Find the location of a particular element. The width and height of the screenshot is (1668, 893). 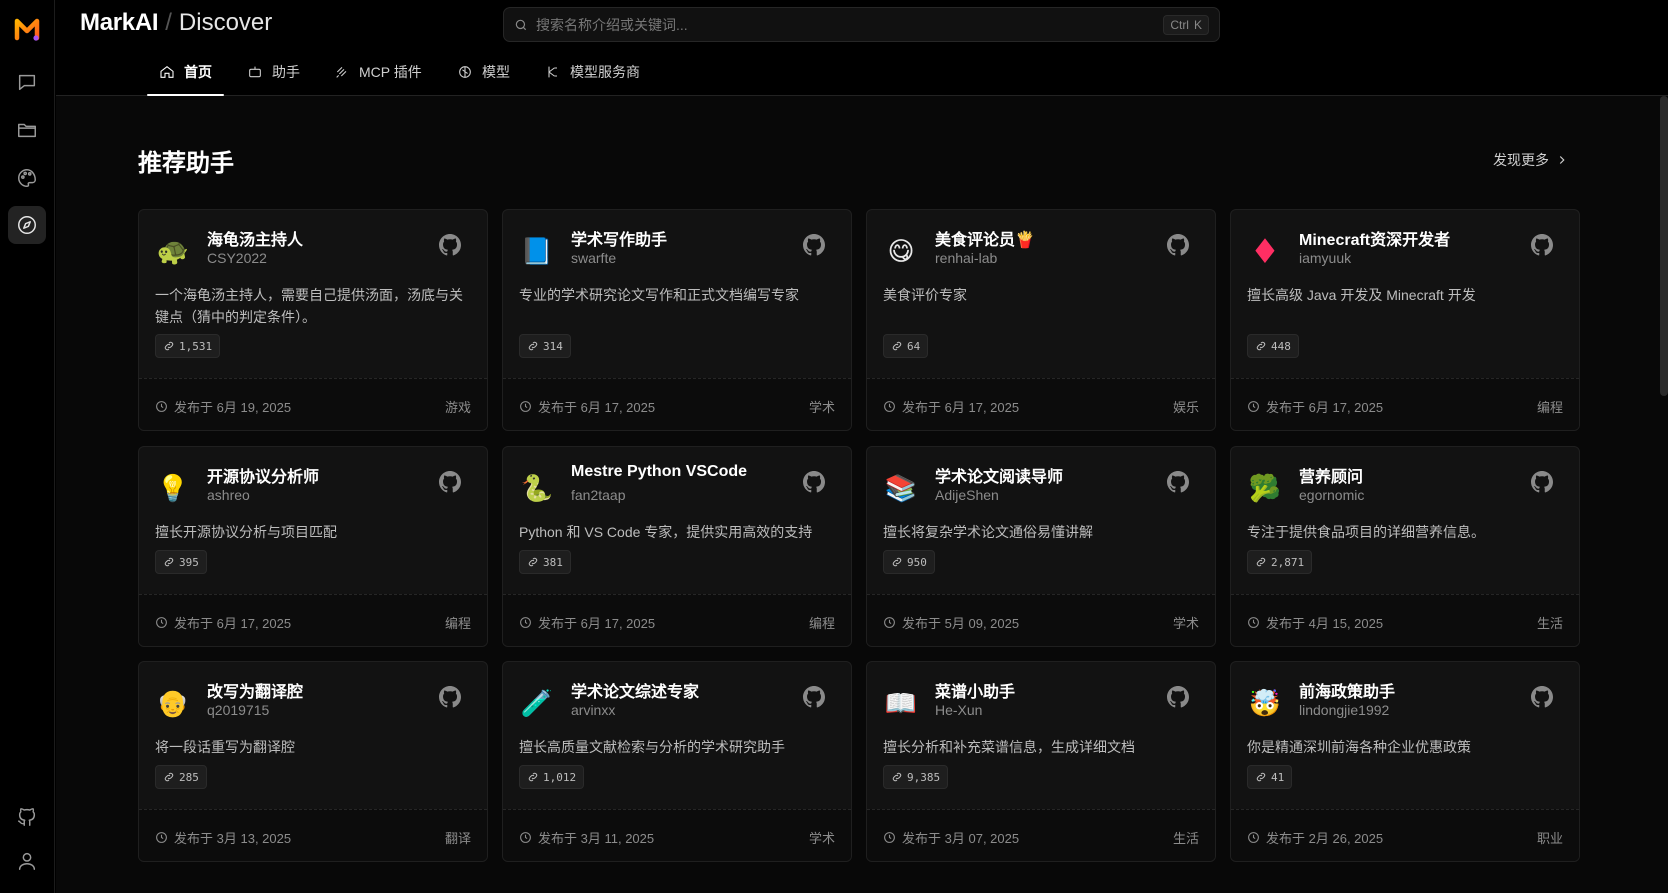

category-tag: 职业 is located at coordinates (1550, 837).